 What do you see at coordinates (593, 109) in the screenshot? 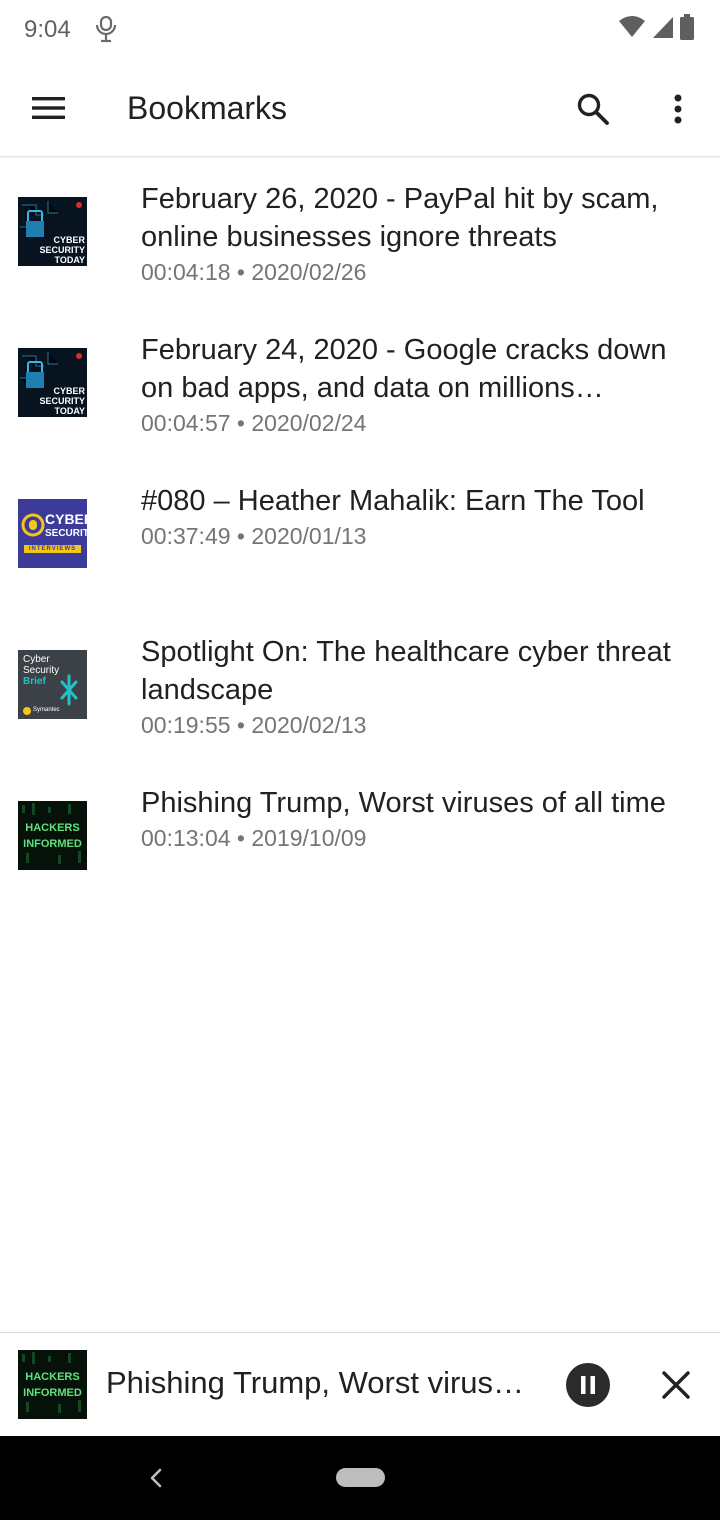
I see `search-icon` at bounding box center [593, 109].